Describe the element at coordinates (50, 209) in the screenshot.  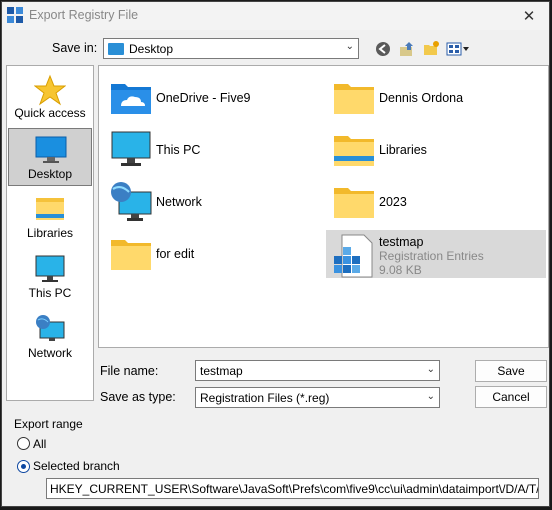
I see `libraries-icon` at that location.